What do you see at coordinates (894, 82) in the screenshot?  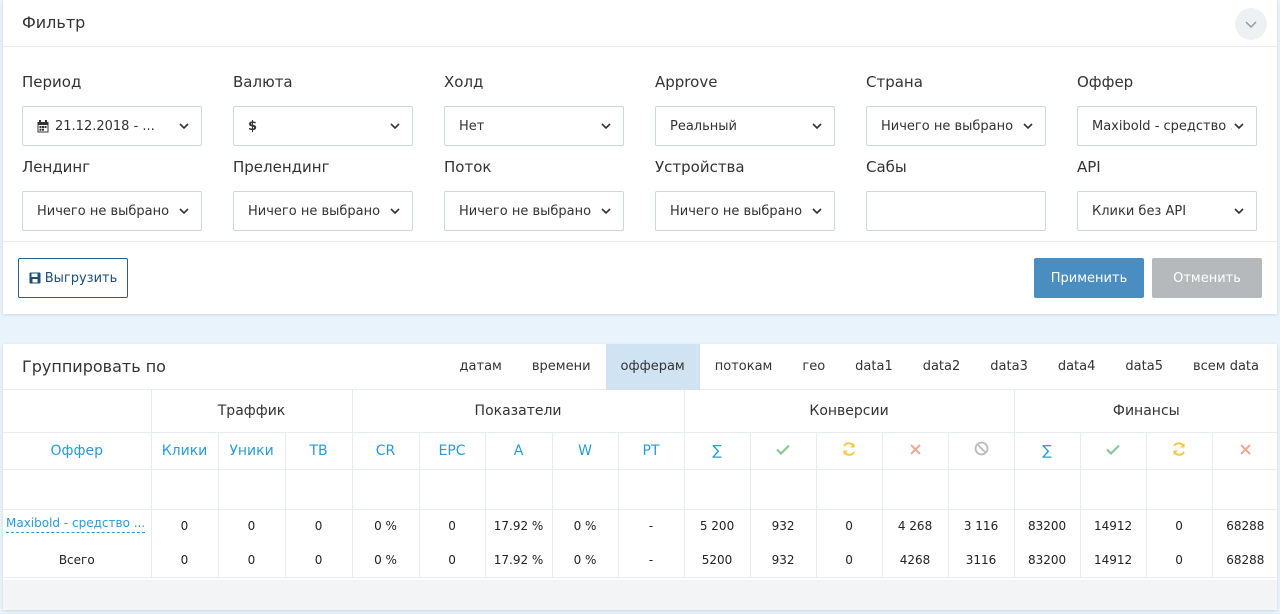 I see `country-label: Страна` at bounding box center [894, 82].